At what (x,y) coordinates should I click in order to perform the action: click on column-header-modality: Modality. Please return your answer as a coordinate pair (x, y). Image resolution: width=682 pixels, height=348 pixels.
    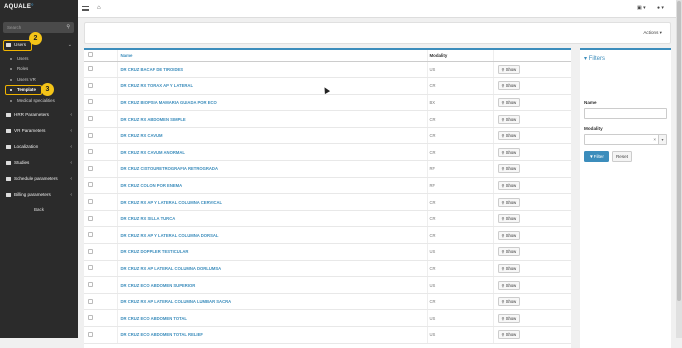
    Looking at the image, I should click on (460, 56).